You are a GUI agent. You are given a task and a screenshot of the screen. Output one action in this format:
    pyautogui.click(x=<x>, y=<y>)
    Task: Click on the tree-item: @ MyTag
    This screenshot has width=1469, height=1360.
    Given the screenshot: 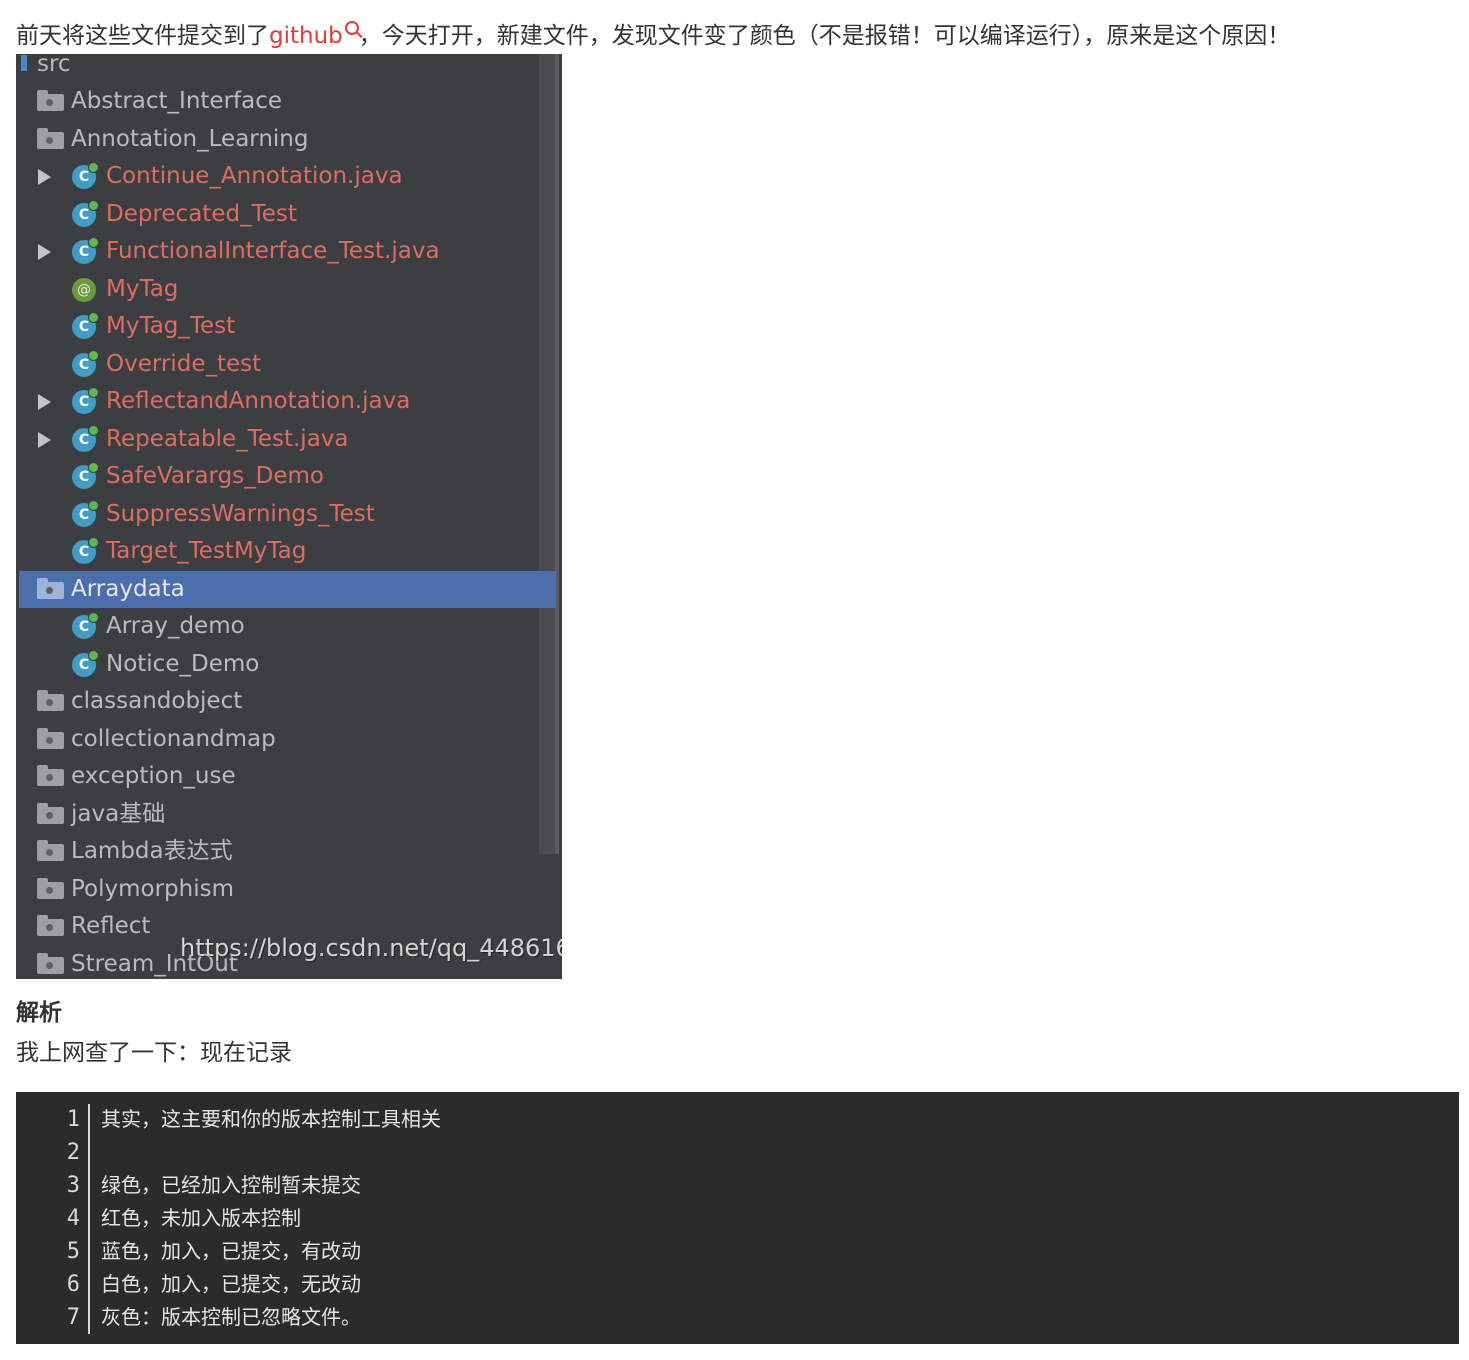 What is the action you would take?
    pyautogui.click(x=287, y=289)
    